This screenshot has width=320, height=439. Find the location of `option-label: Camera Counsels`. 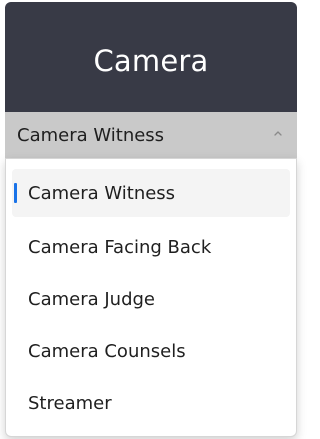

option-label: Camera Counsels is located at coordinates (107, 351).